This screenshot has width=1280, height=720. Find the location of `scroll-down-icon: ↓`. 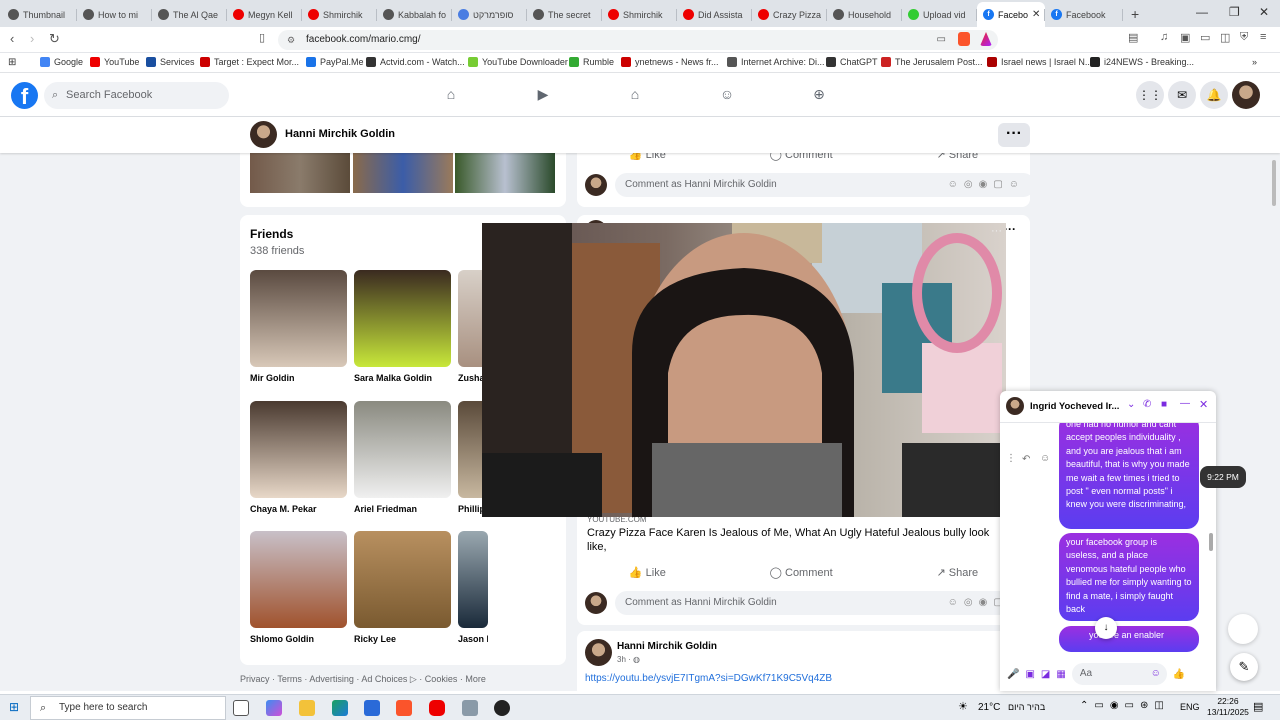

scroll-down-icon: ↓ is located at coordinates (1106, 628).